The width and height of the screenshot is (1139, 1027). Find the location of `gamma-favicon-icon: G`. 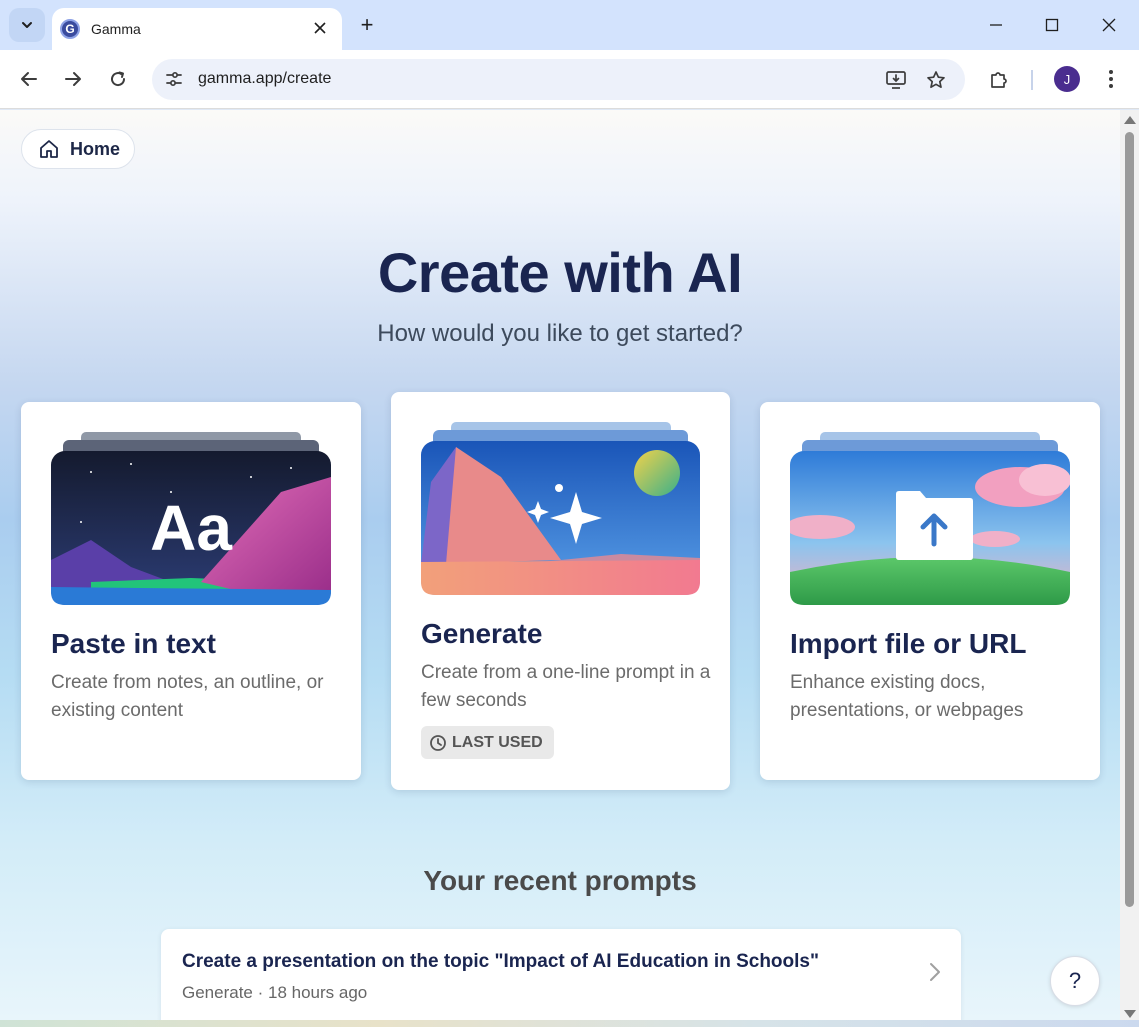

gamma-favicon-icon: G is located at coordinates (70, 29).